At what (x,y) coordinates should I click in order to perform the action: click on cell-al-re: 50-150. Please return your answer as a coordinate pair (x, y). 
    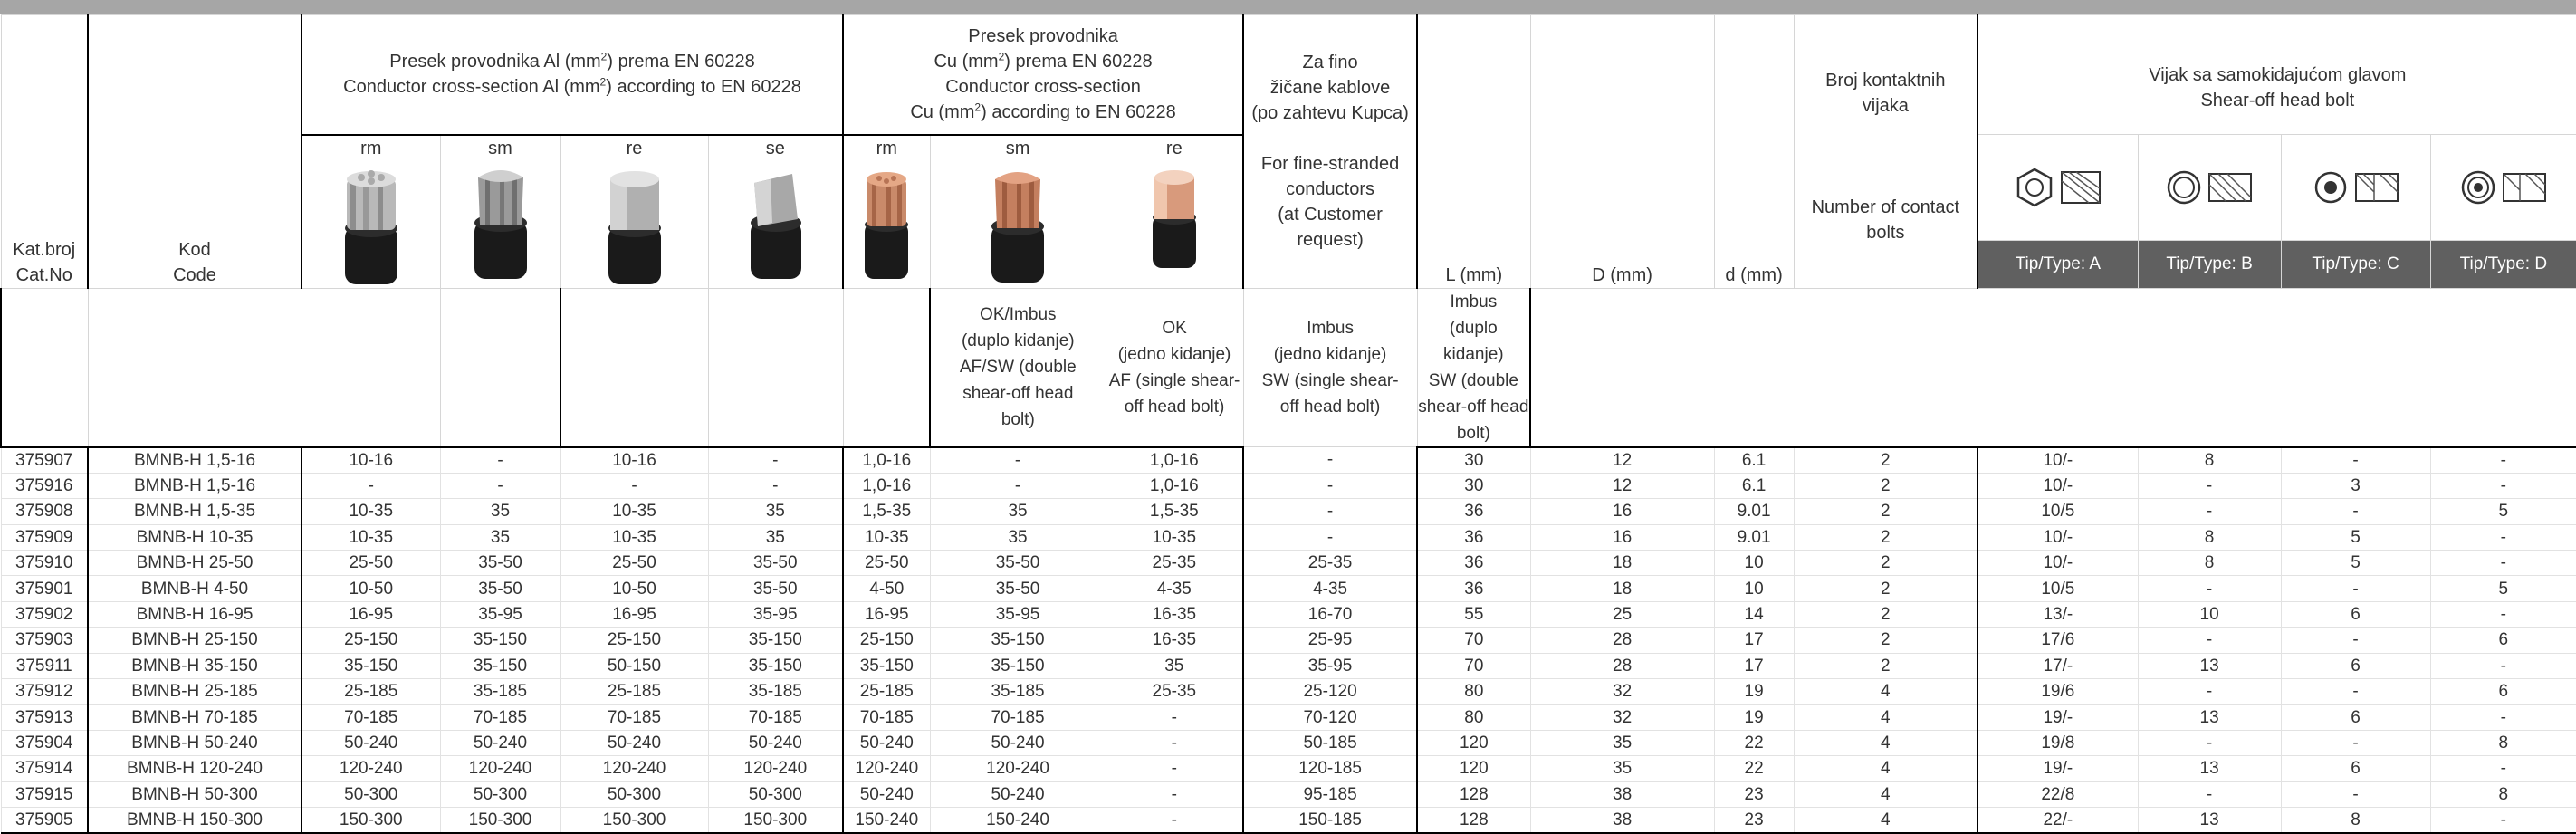
    Looking at the image, I should click on (634, 666).